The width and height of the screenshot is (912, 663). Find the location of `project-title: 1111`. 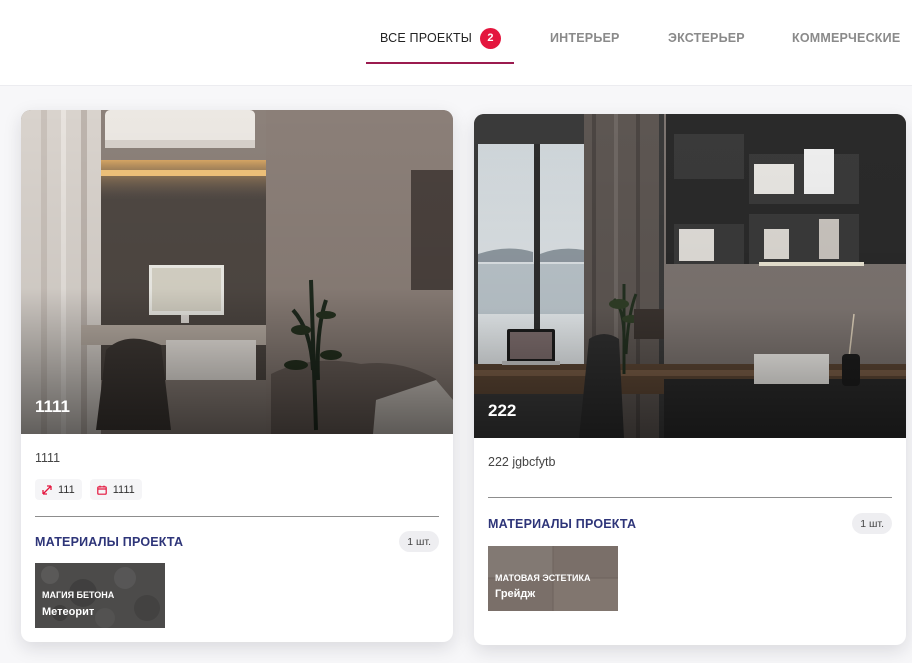

project-title: 1111 is located at coordinates (53, 406).